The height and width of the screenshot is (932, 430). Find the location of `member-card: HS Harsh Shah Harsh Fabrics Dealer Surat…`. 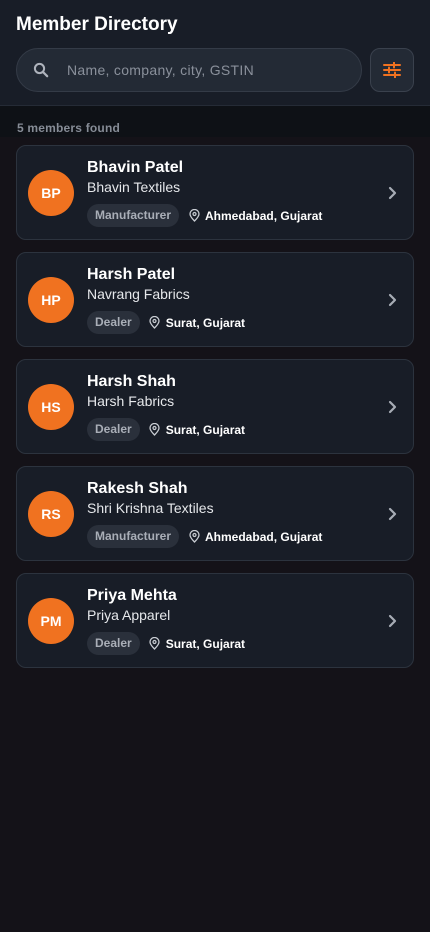

member-card: HS Harsh Shah Harsh Fabrics Dealer Surat… is located at coordinates (215, 406).